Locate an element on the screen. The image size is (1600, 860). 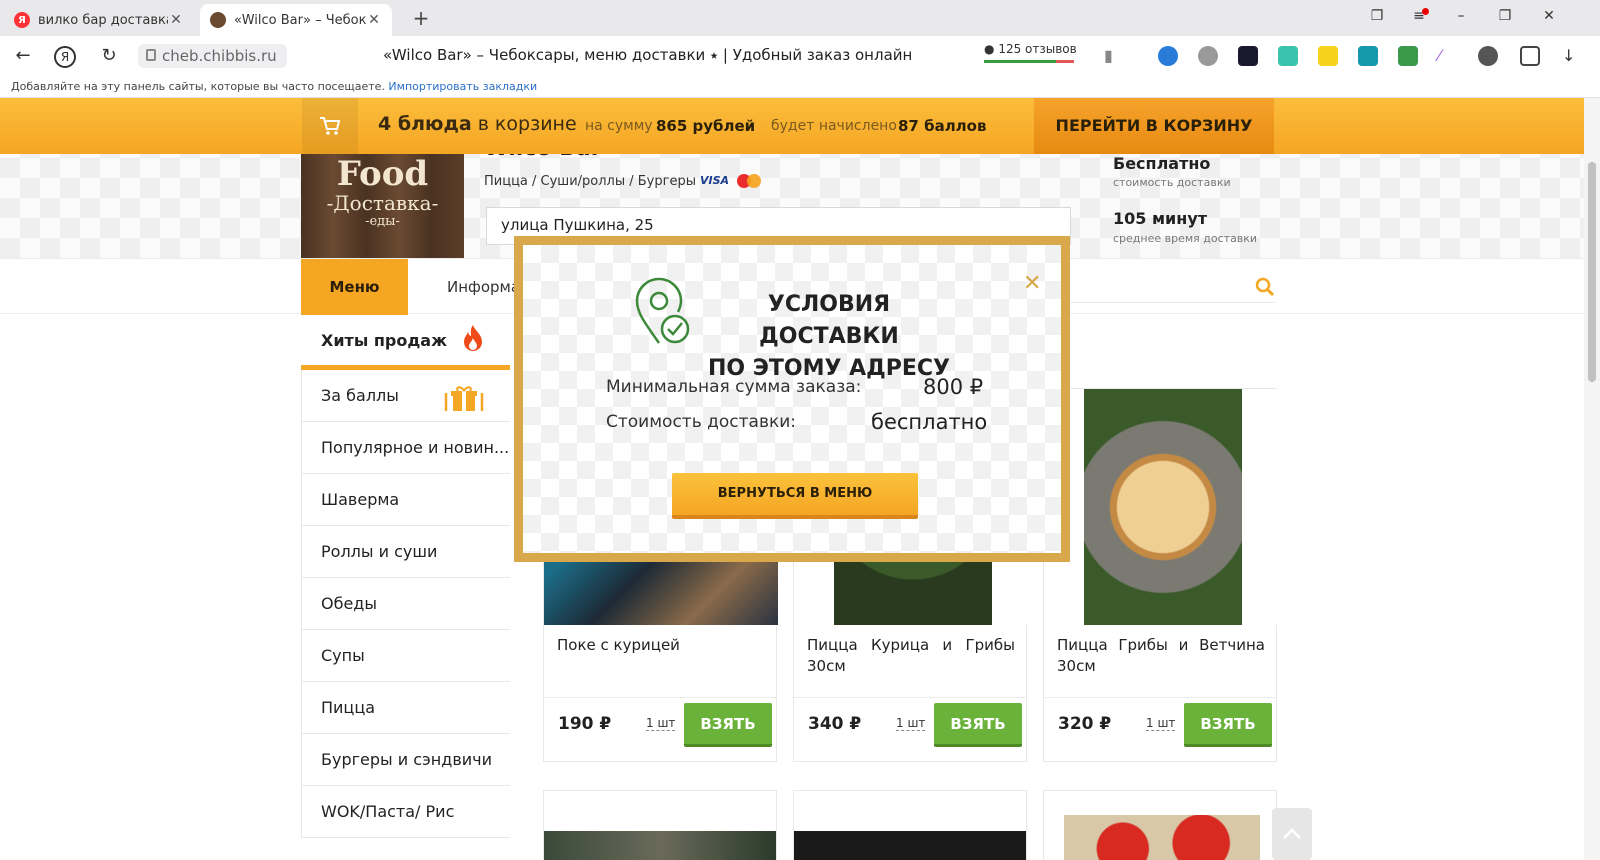
browser-tab-2: «Wilco Bar» – Чебоксар ✕ is located at coordinates (296, 20).